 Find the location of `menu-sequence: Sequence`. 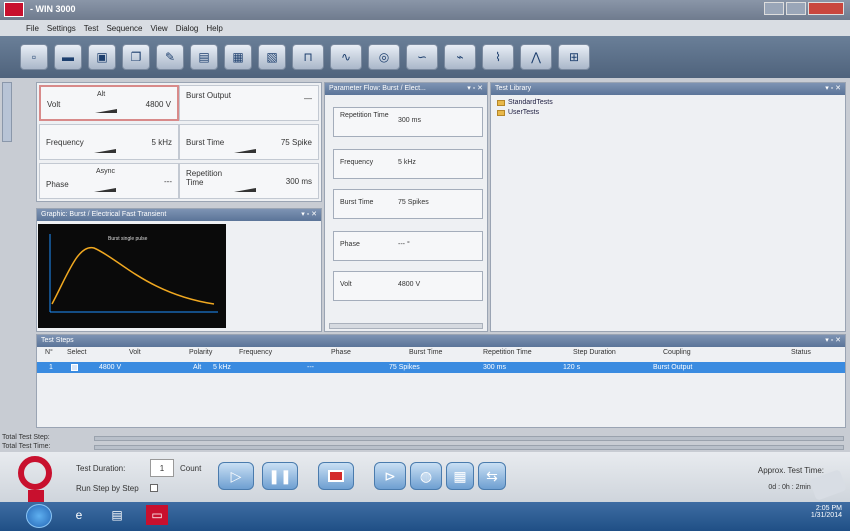

menu-sequence: Sequence is located at coordinates (124, 28).